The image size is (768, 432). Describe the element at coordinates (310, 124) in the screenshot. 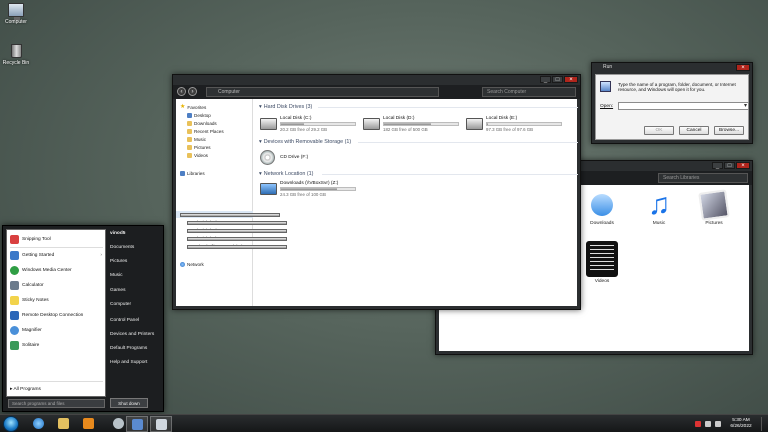

I see `drive-c: Local Disk (C:) 20.2 GB free of 29.2 GB` at that location.